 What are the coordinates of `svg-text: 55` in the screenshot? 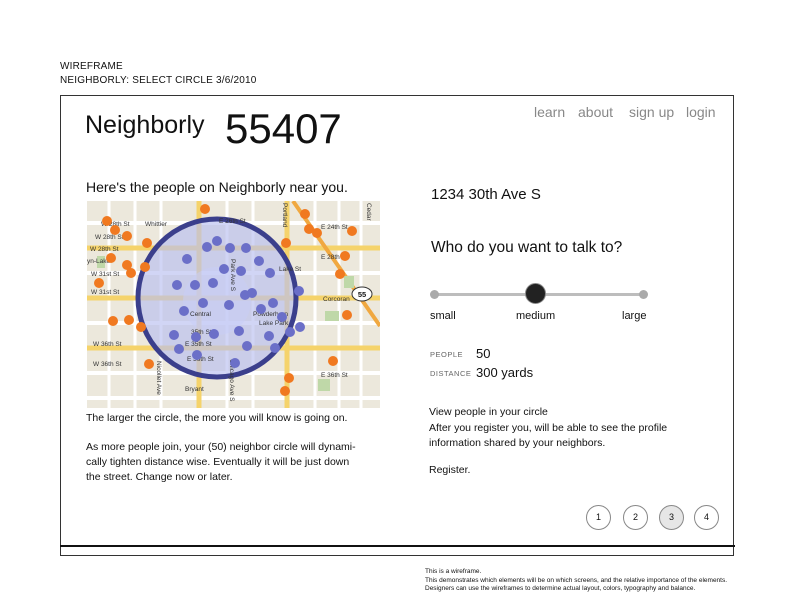 It's located at (362, 294).